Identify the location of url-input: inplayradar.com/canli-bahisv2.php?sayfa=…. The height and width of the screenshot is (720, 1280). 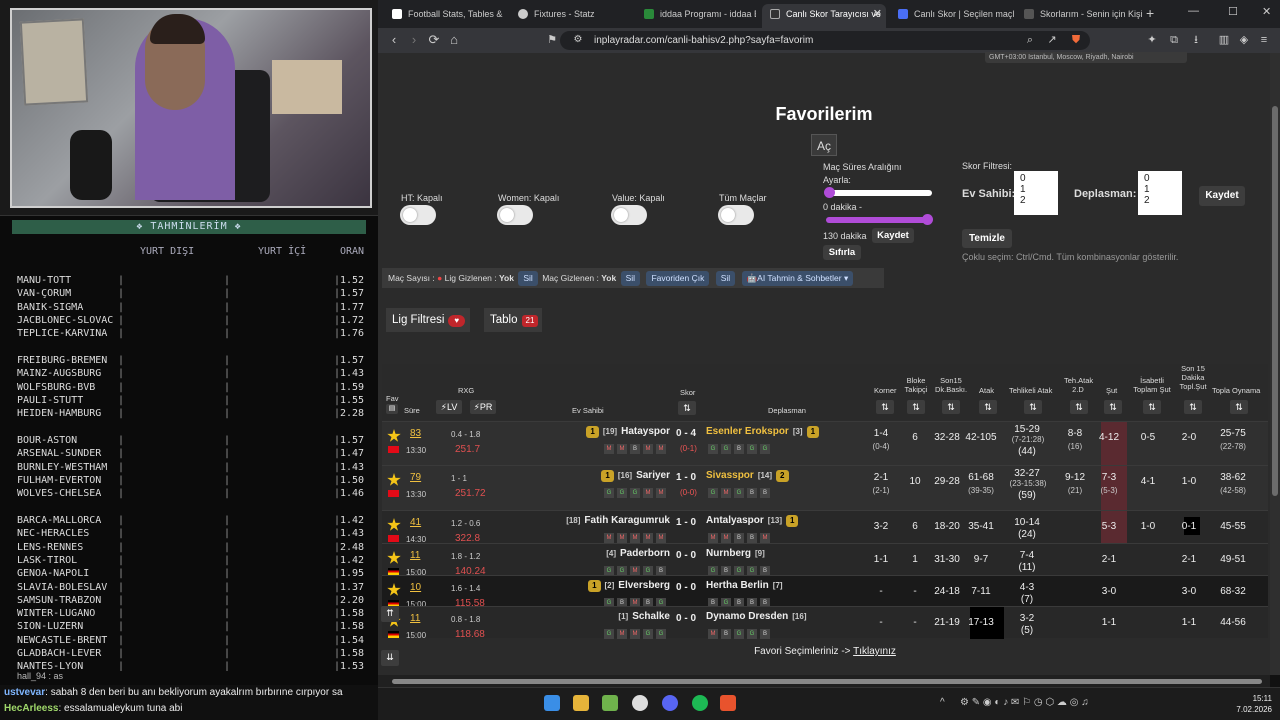
(825, 40).